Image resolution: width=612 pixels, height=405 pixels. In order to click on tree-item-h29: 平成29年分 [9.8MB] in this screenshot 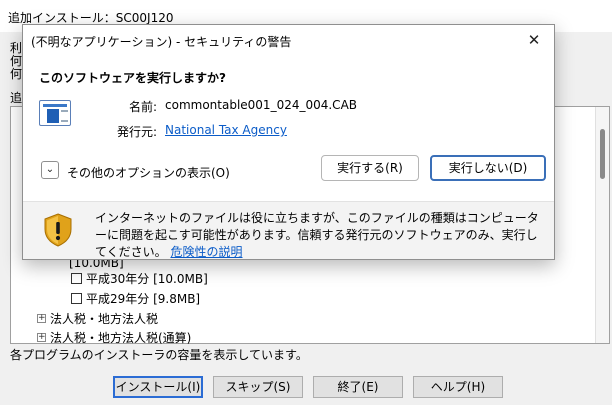, I will do `click(135, 298)`.